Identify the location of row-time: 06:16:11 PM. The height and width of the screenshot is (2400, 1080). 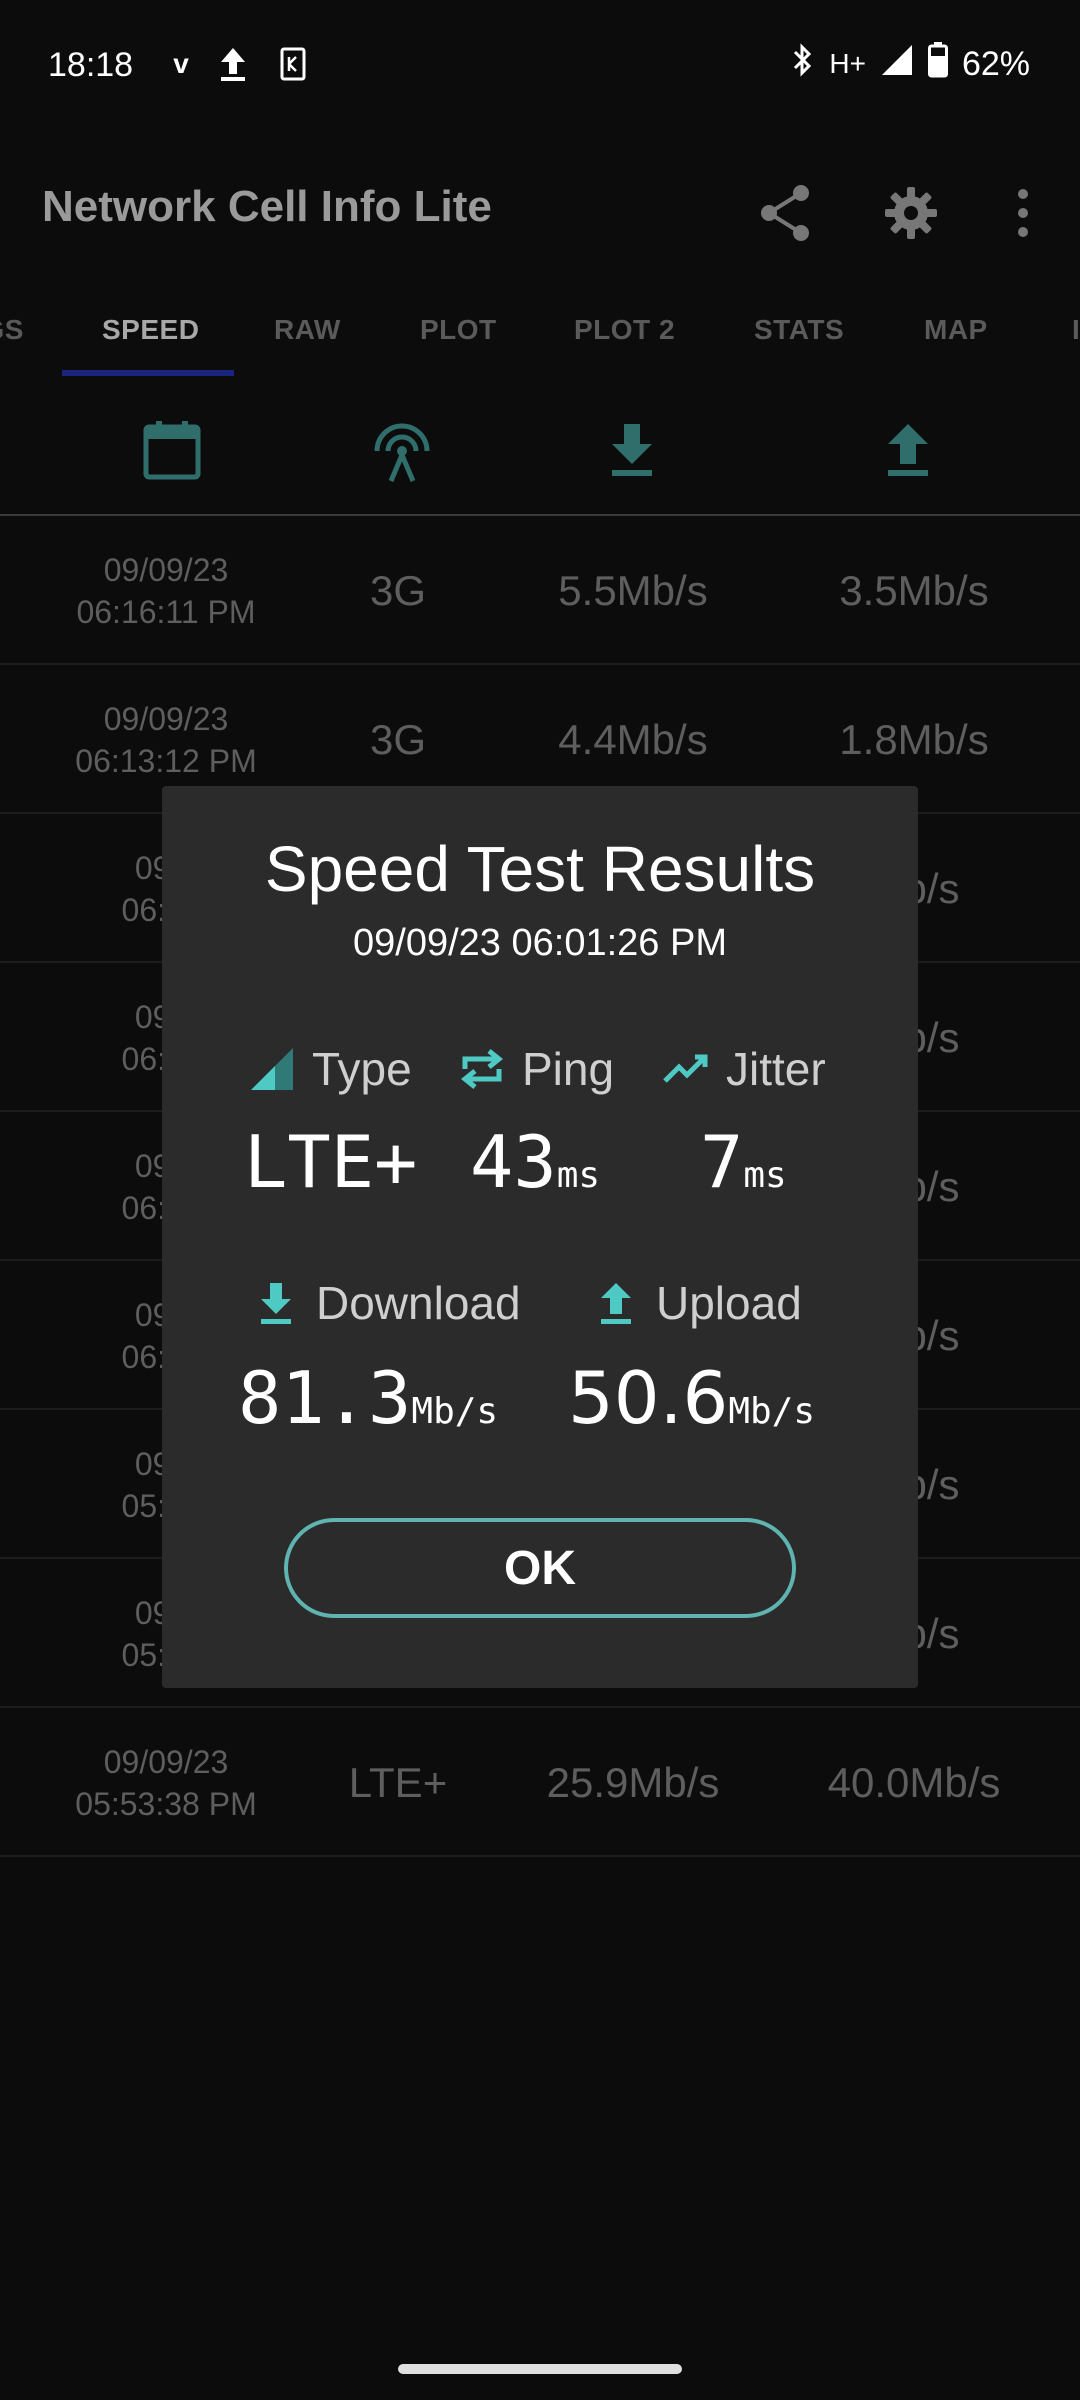
(166, 611).